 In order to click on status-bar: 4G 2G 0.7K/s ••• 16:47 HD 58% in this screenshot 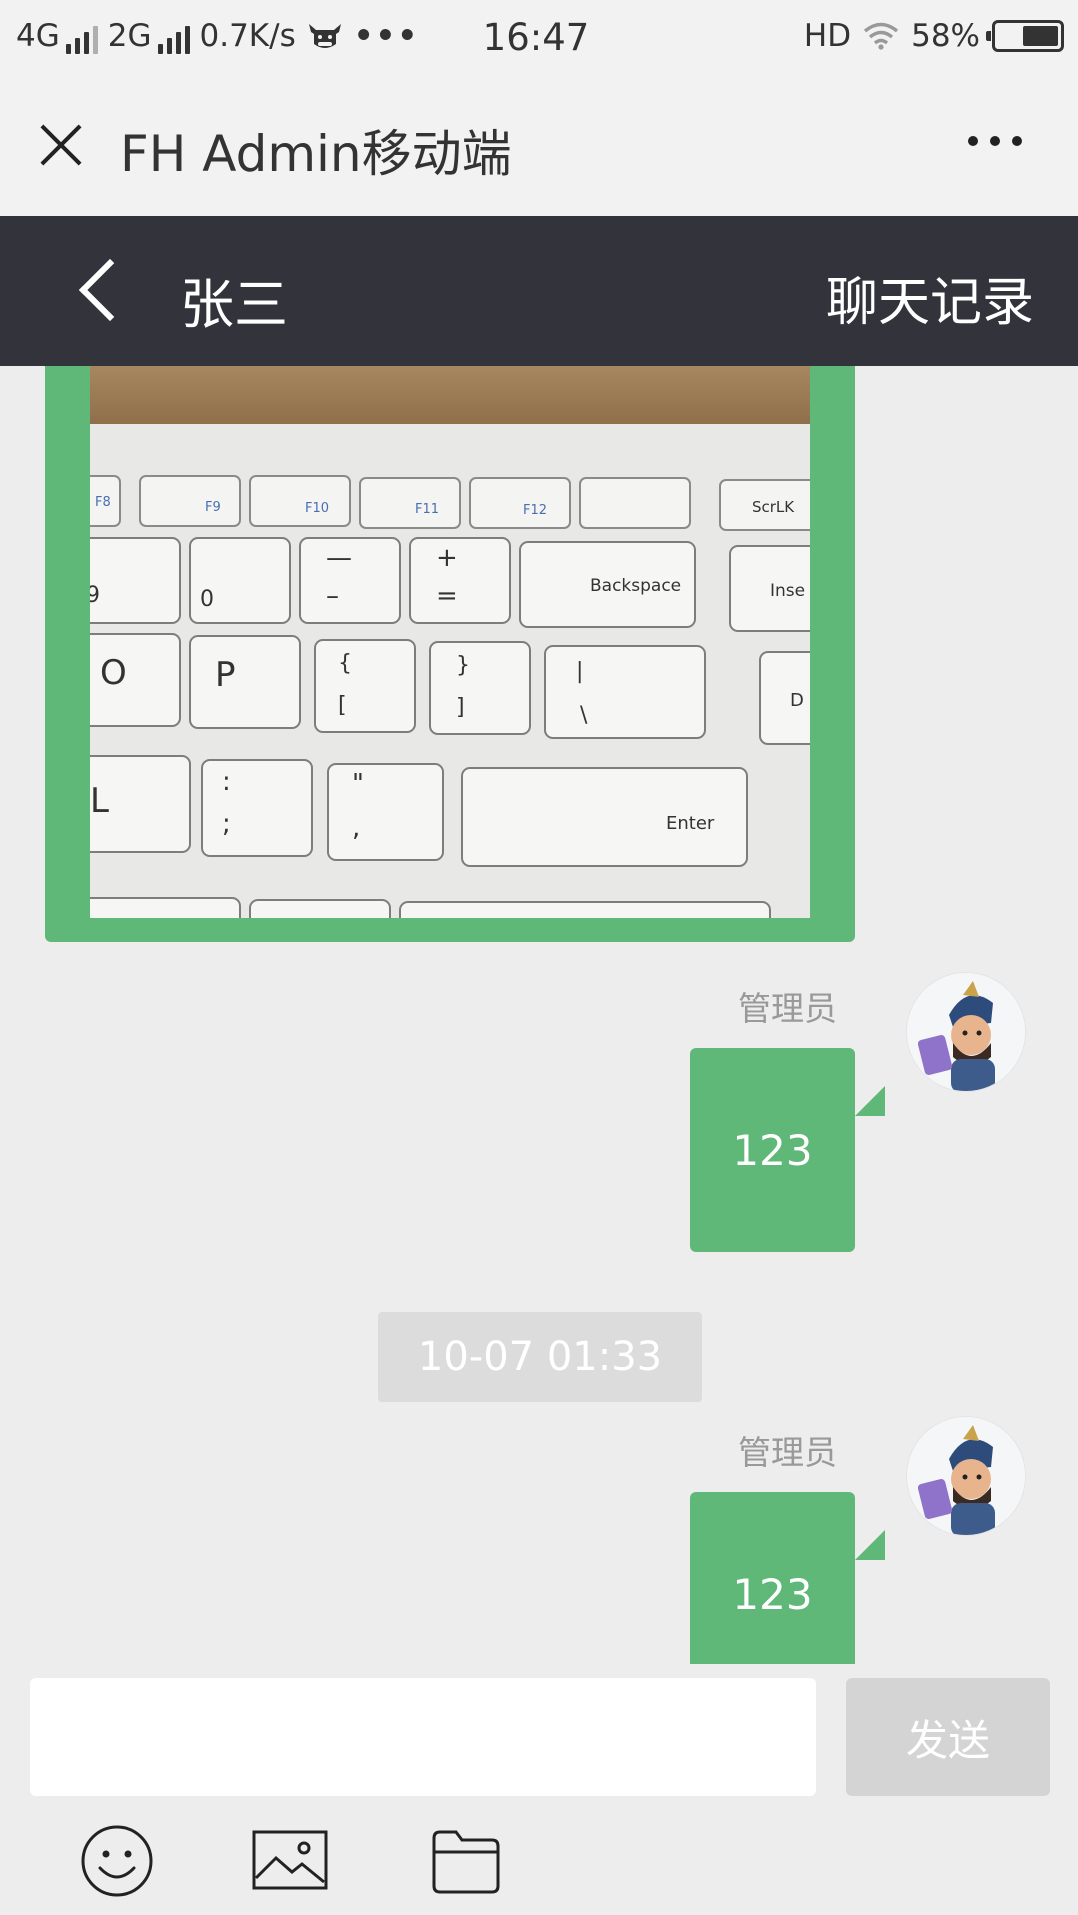, I will do `click(539, 37)`.